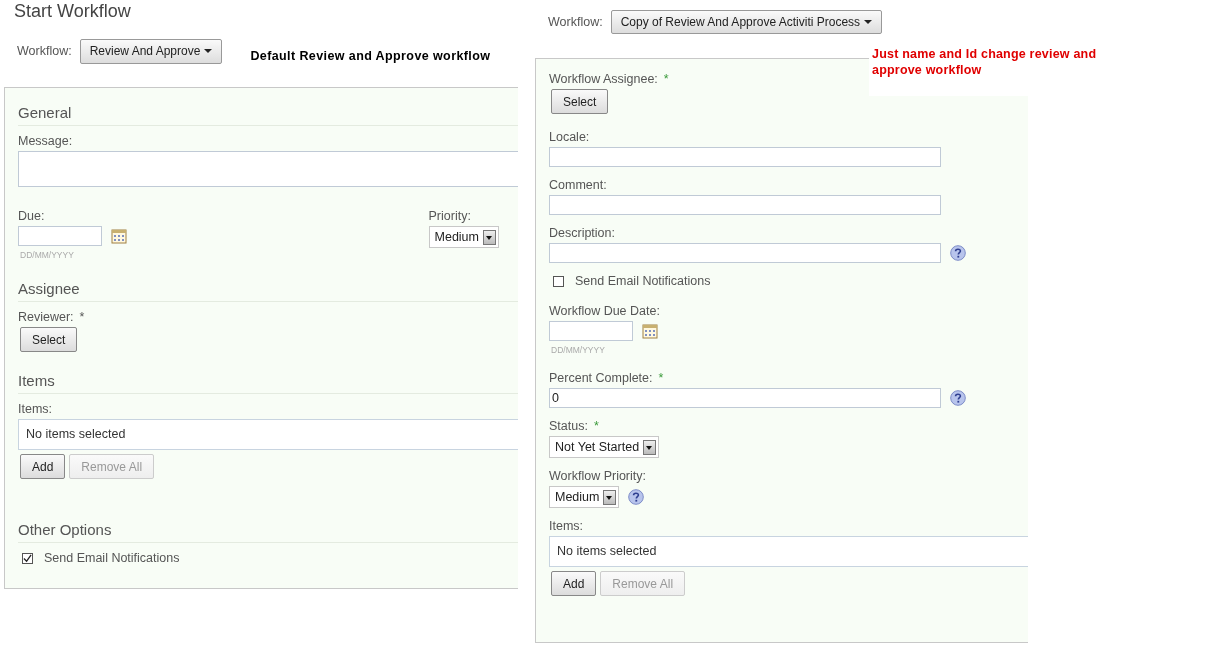 This screenshot has width=1212, height=645. I want to click on field-label: Due:, so click(31, 216).